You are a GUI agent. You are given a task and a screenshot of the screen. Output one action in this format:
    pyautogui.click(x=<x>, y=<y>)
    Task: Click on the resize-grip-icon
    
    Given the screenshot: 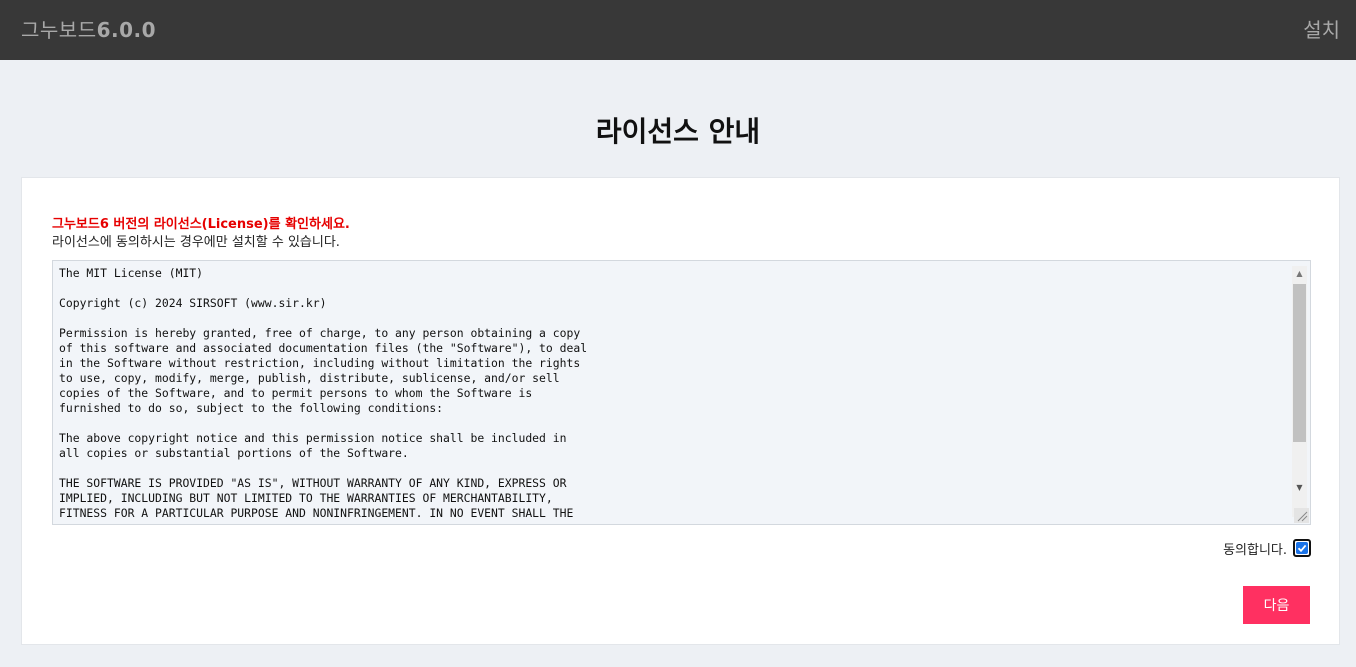 What is the action you would take?
    pyautogui.click(x=1301, y=515)
    